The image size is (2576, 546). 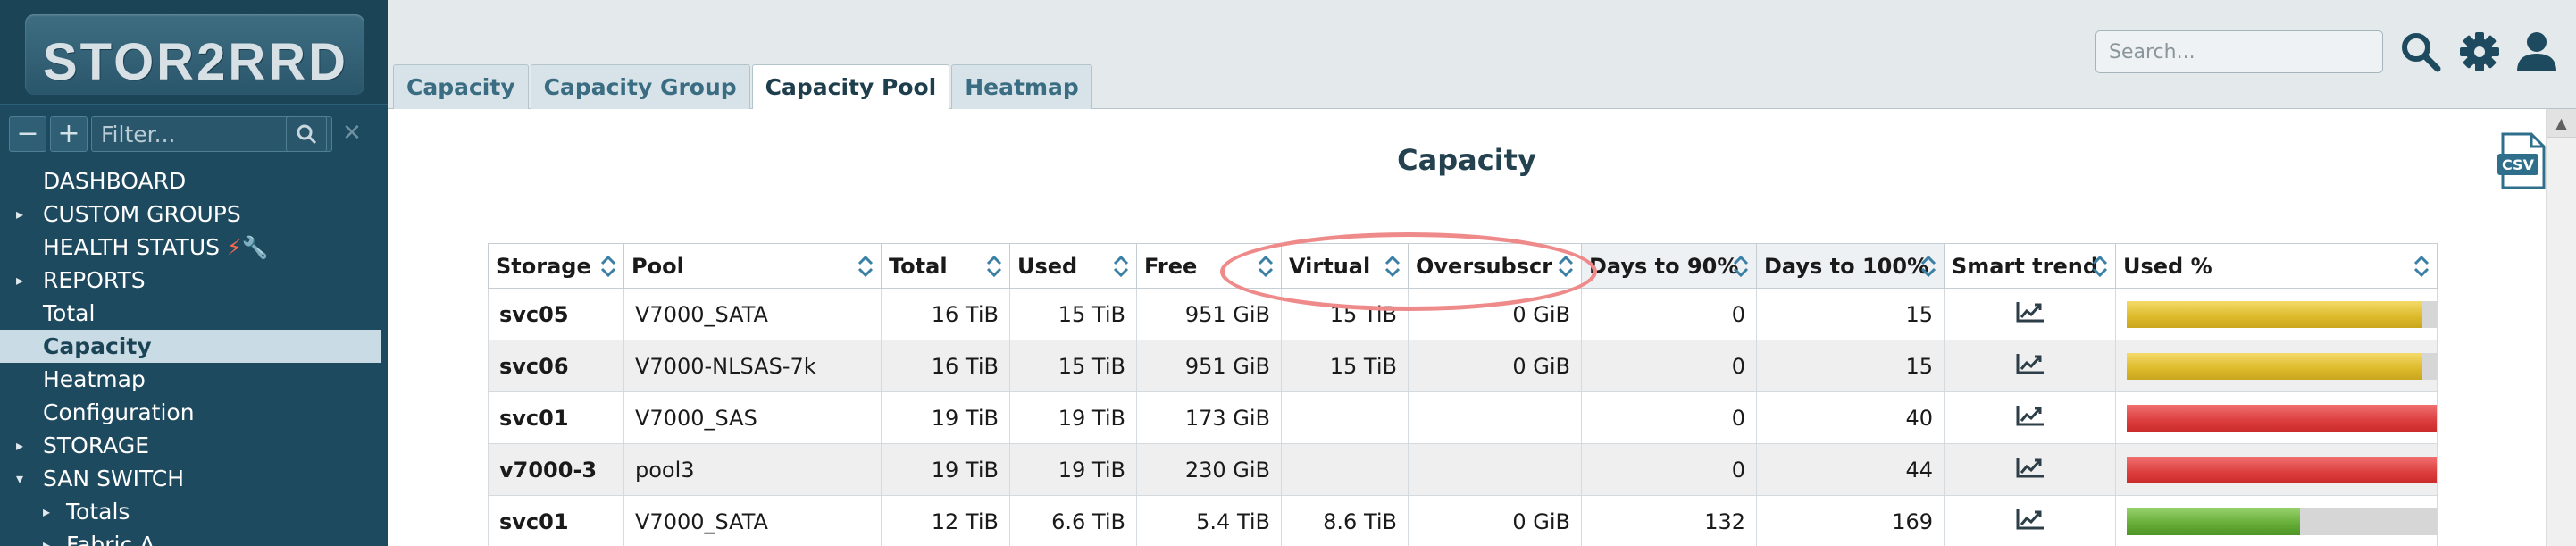 I want to click on cell-virtual: 15 TiB, so click(x=1345, y=314).